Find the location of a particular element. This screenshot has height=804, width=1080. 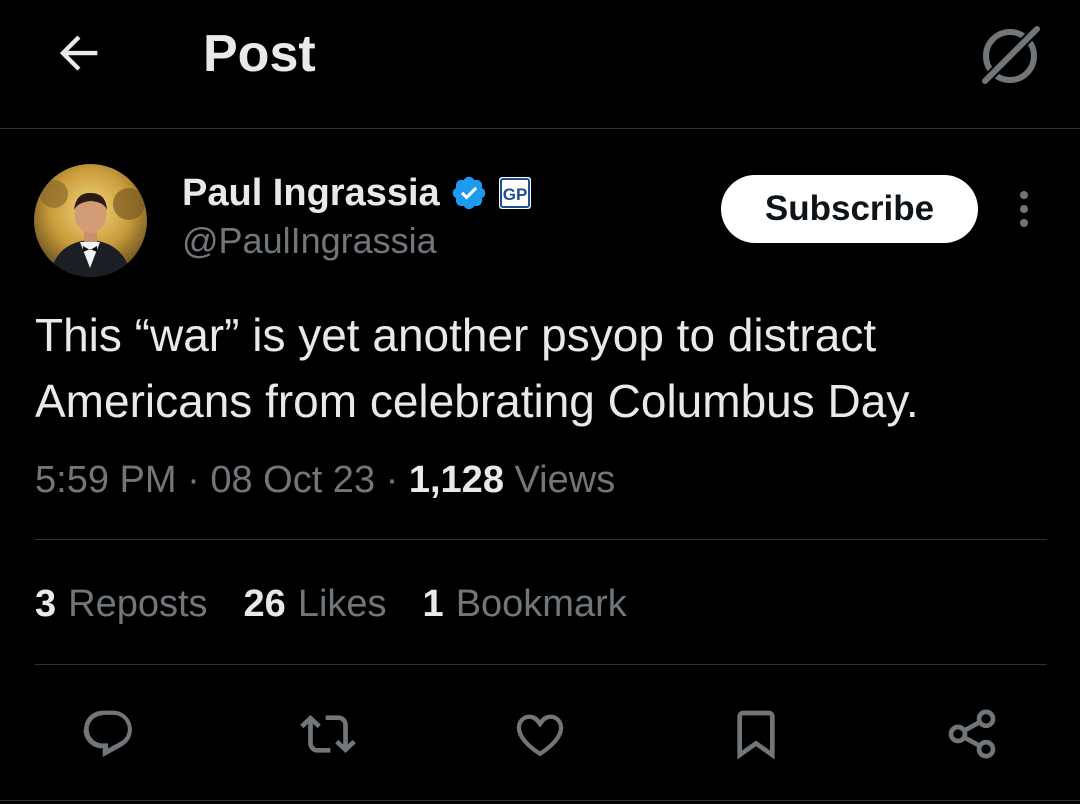

bookmarks-stat: 1 Bookmark is located at coordinates (525, 604).